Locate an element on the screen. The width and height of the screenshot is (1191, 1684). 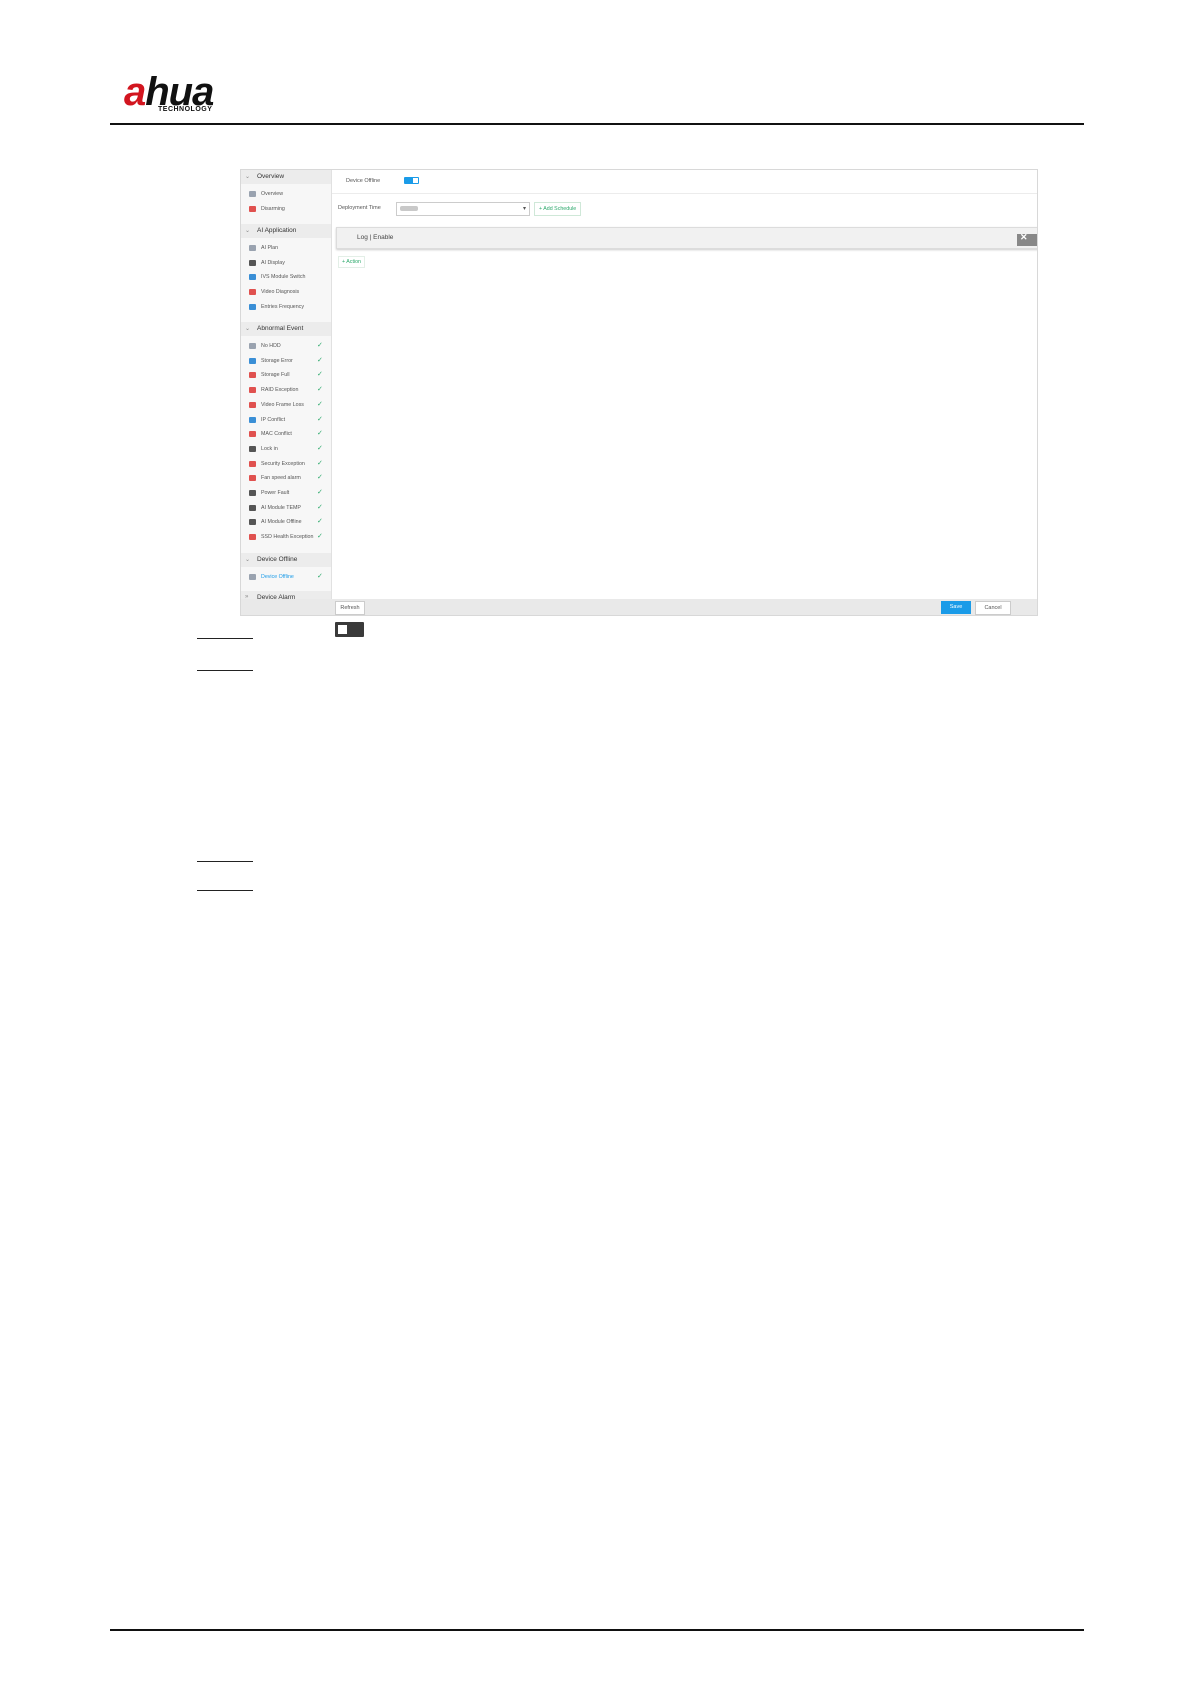
sidebar-item-abnormal: MAC Conflict ✓ is located at coordinates (286, 434).